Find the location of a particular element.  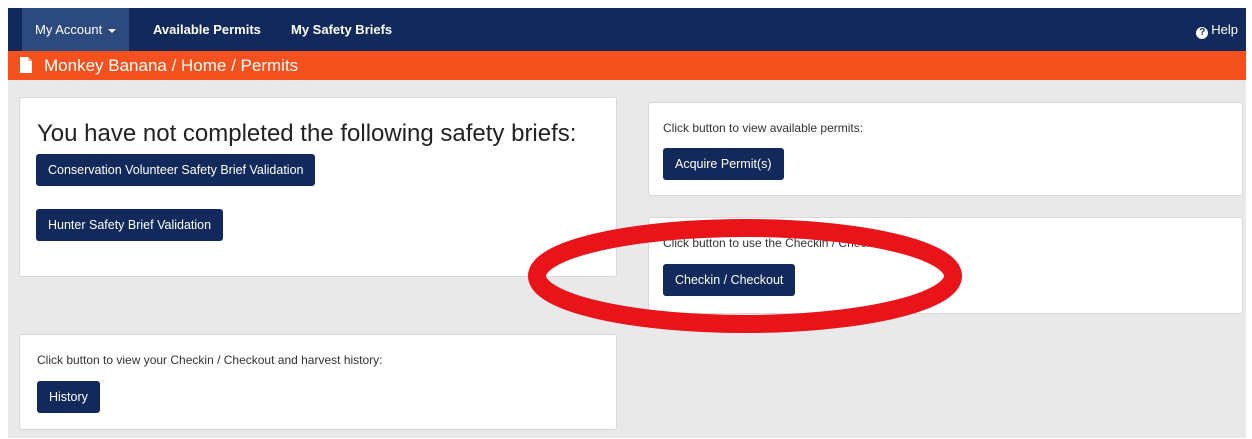

question-circle-icon: ? is located at coordinates (1202, 33).